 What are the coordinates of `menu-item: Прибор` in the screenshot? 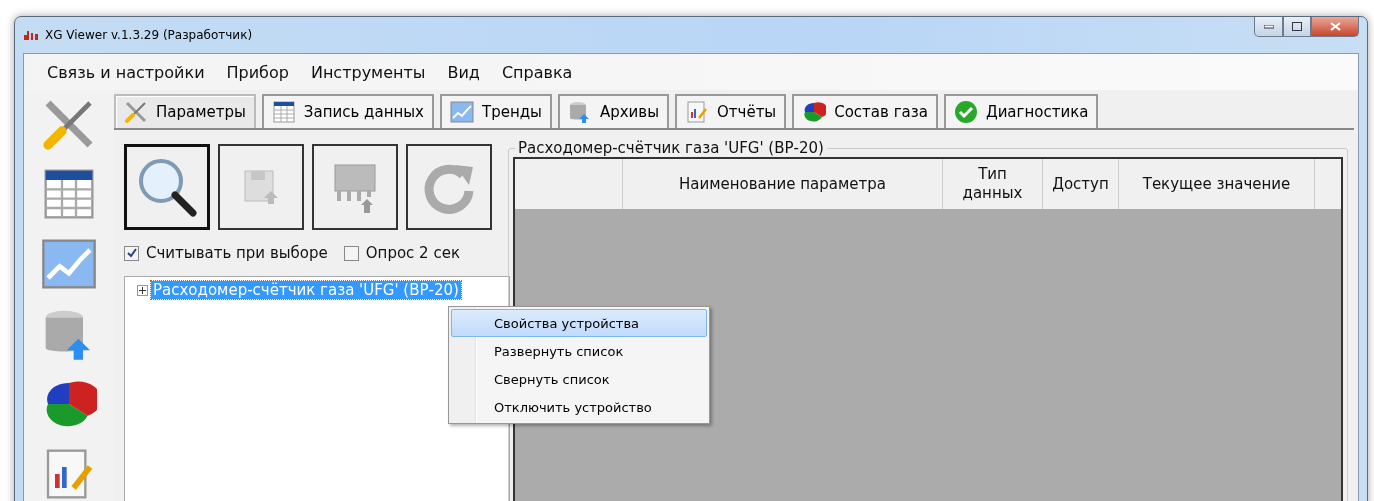 It's located at (257, 72).